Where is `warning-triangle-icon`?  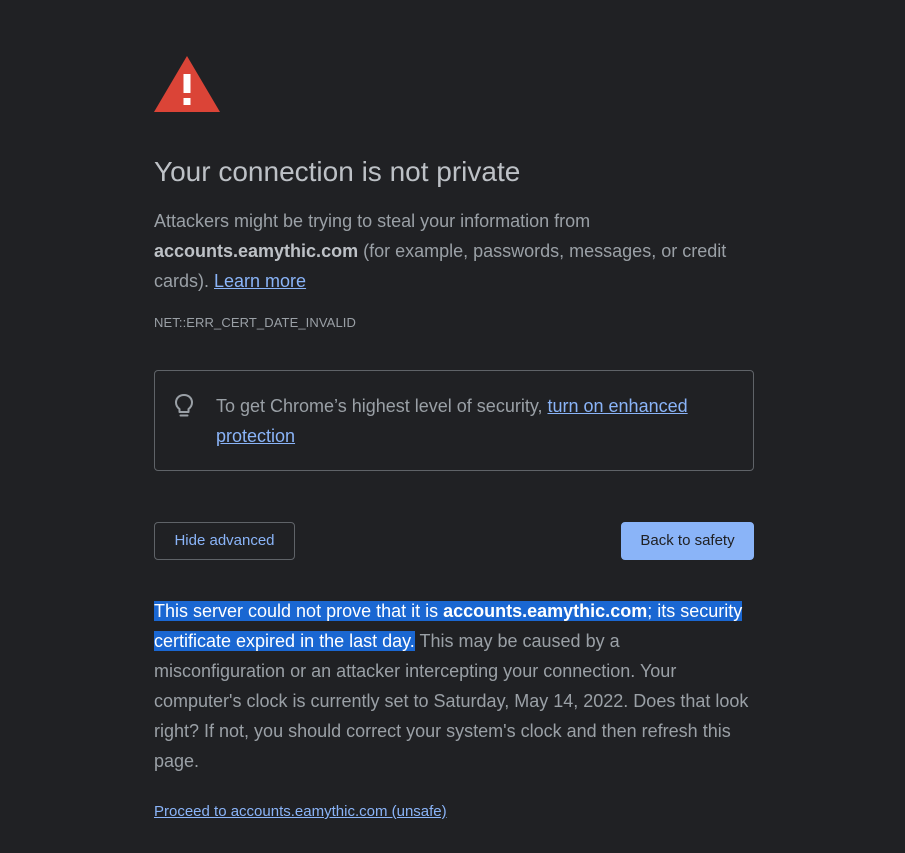
warning-triangle-icon is located at coordinates (187, 84).